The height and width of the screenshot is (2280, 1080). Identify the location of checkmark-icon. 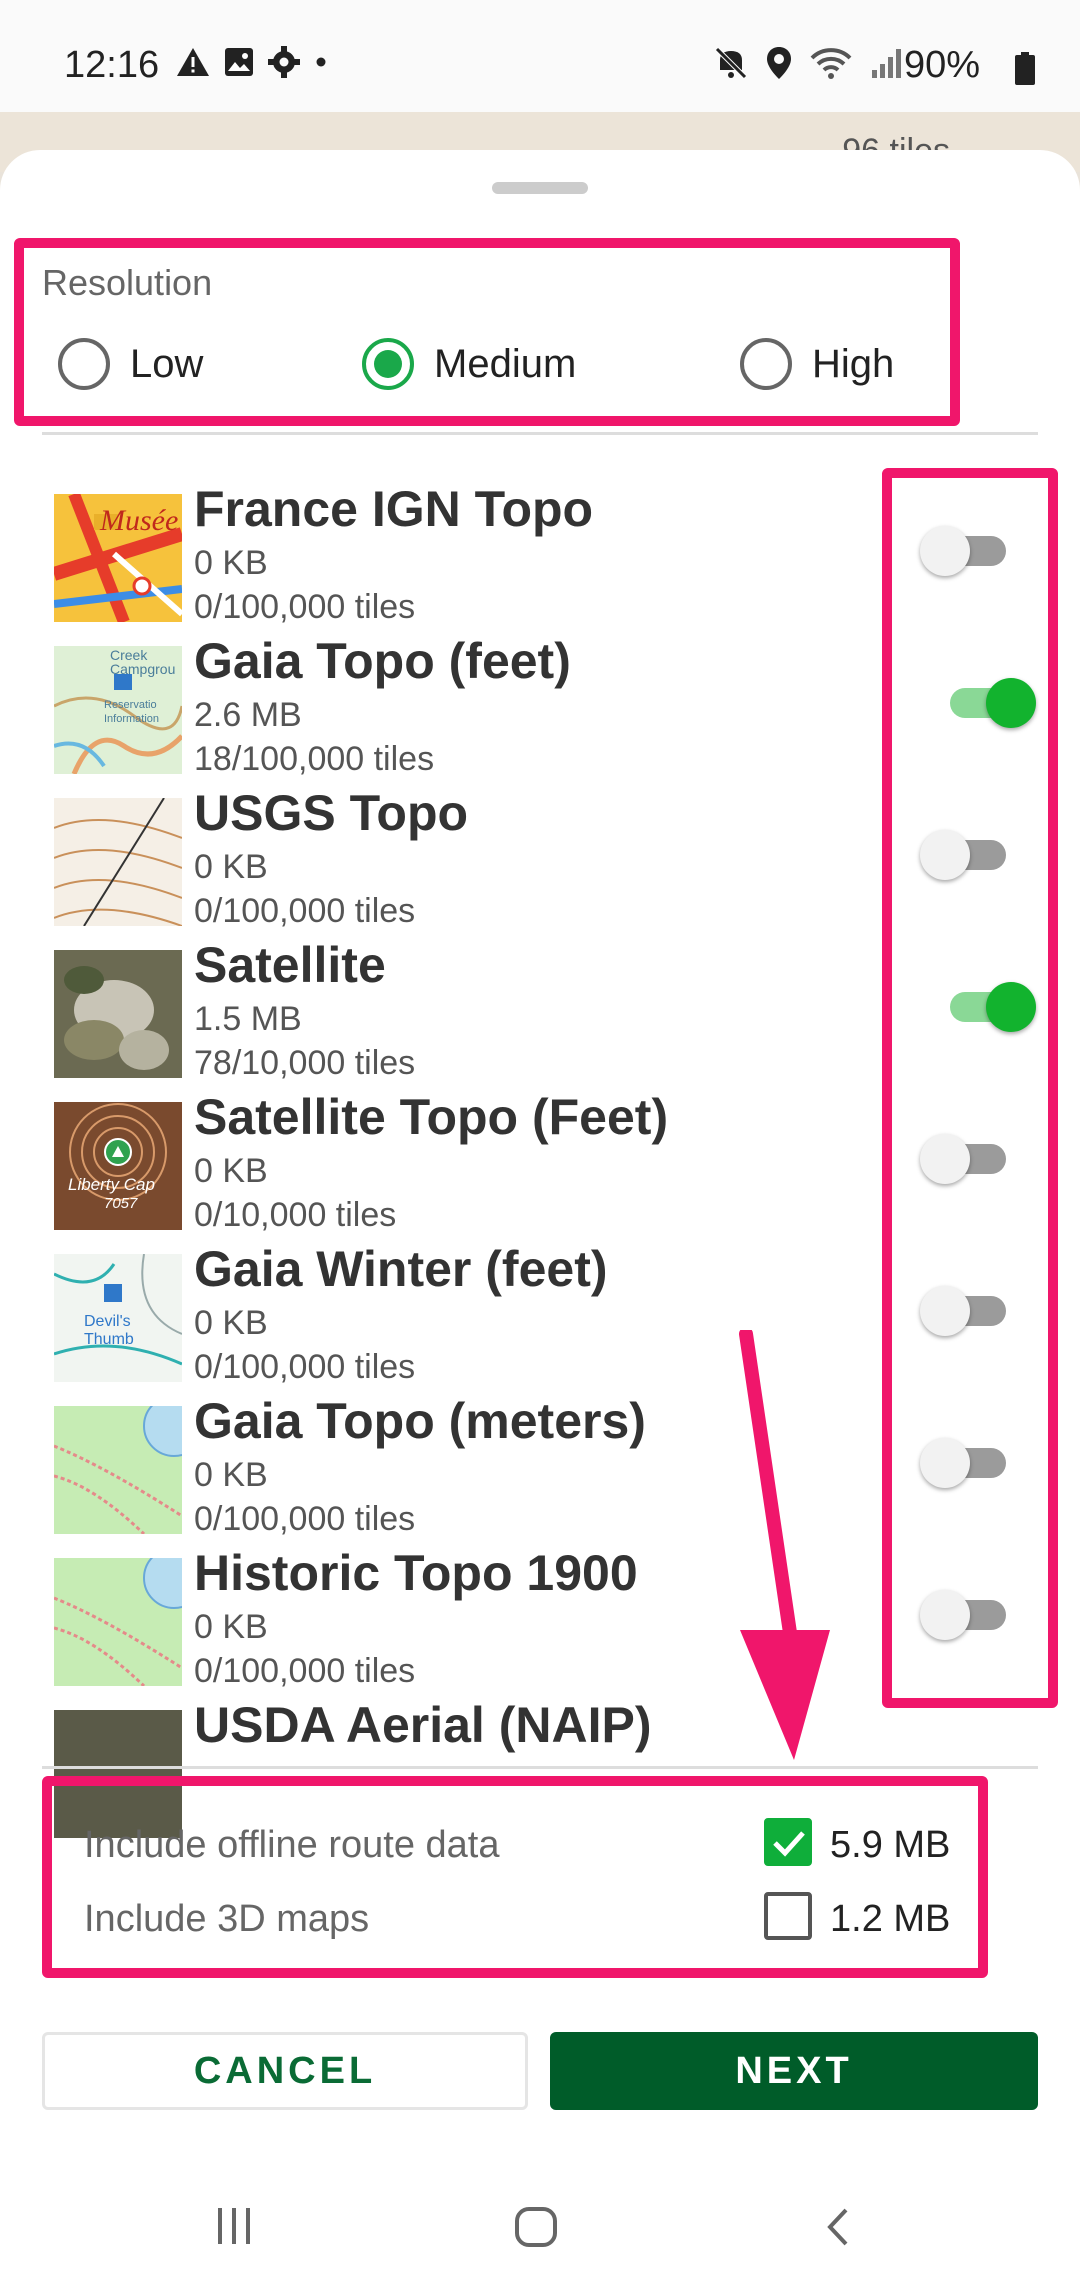
(789, 1844).